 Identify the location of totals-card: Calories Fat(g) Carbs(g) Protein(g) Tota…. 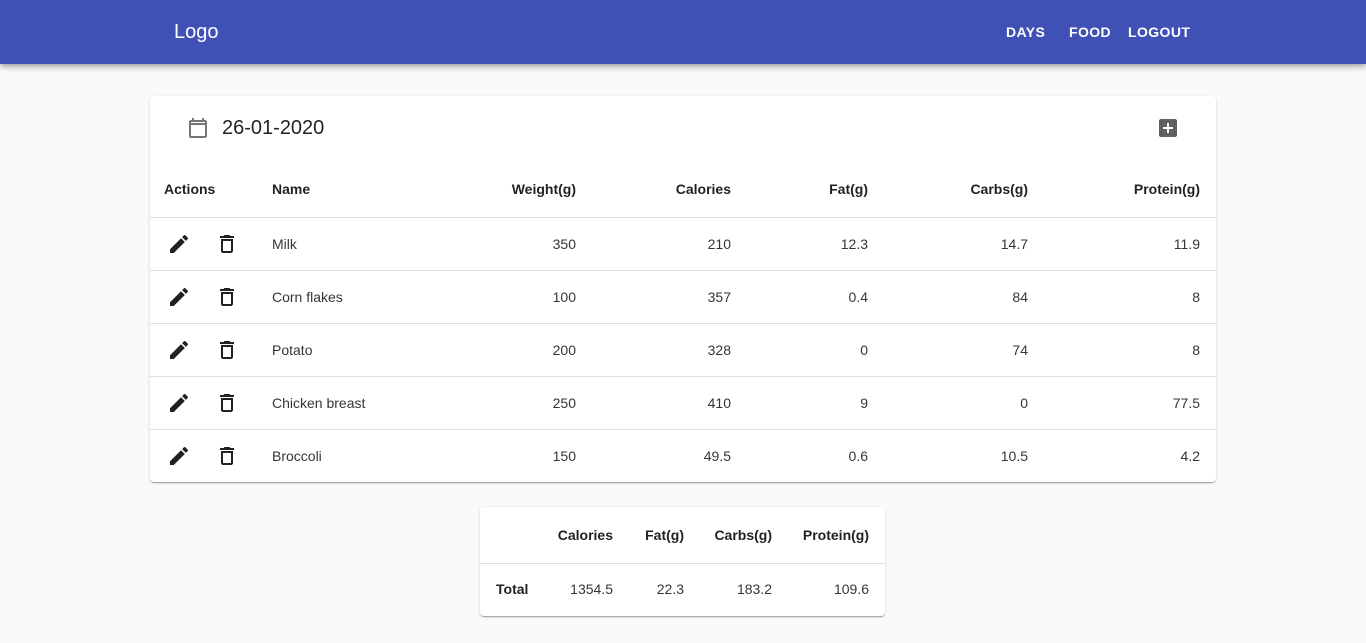
(682, 561).